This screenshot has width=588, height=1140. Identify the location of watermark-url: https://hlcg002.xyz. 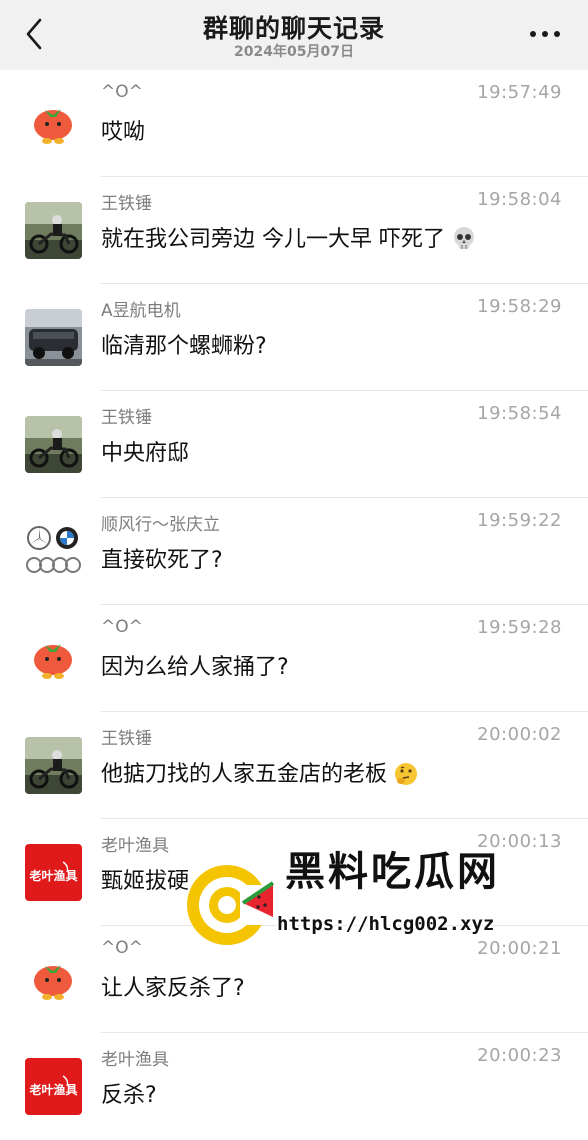
(386, 924).